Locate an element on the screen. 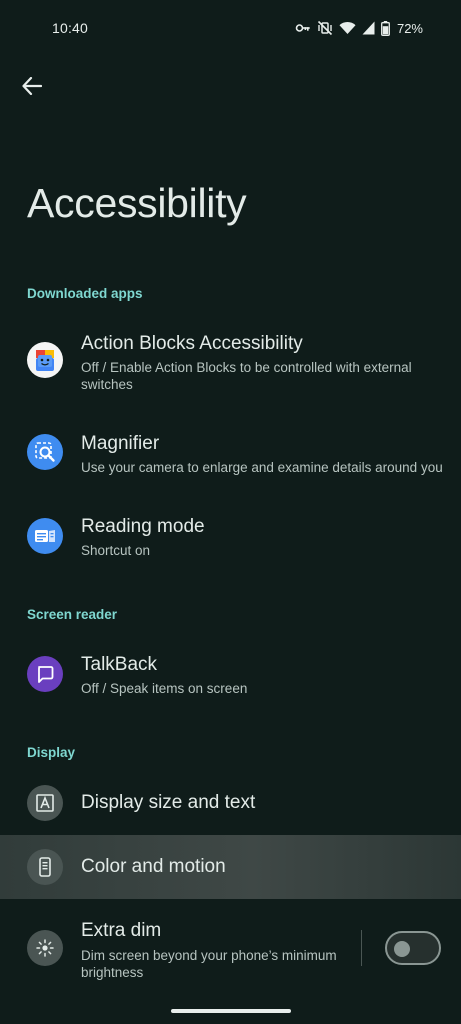  section-header-display: Display is located at coordinates (51, 752).